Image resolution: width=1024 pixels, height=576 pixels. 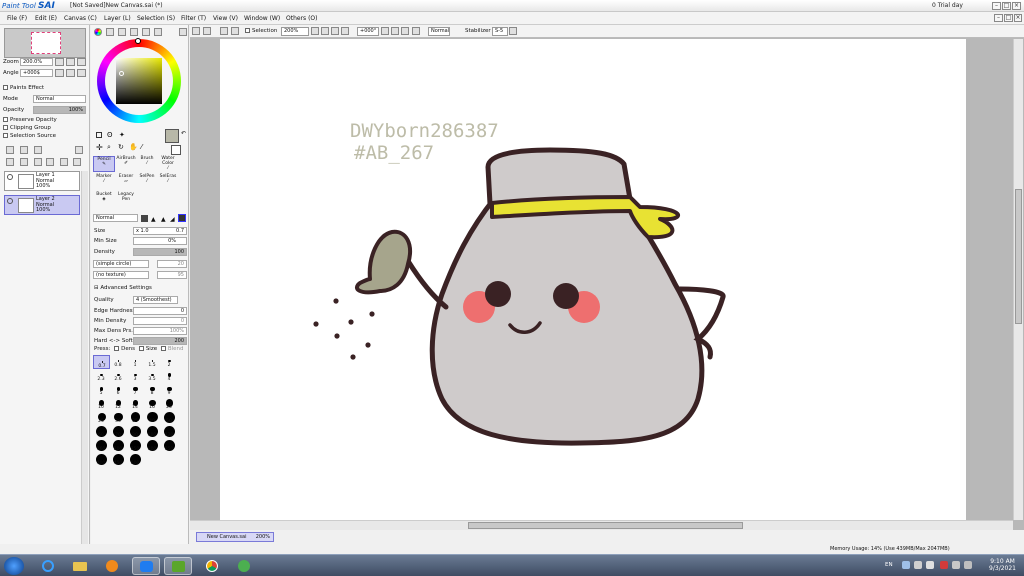 What do you see at coordinates (135, 362) in the screenshot?
I see `brush-size-preset: 1` at bounding box center [135, 362].